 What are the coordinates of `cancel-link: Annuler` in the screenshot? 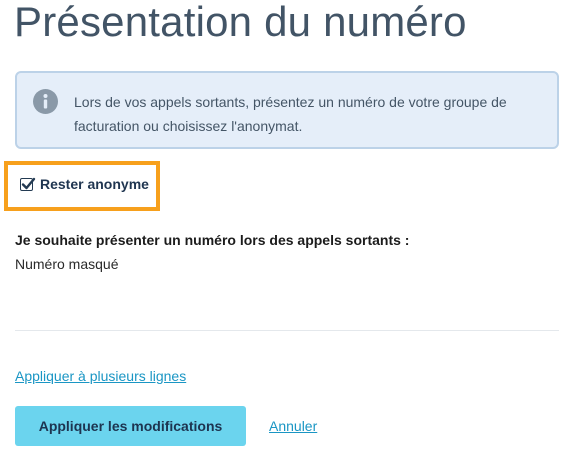 It's located at (293, 426).